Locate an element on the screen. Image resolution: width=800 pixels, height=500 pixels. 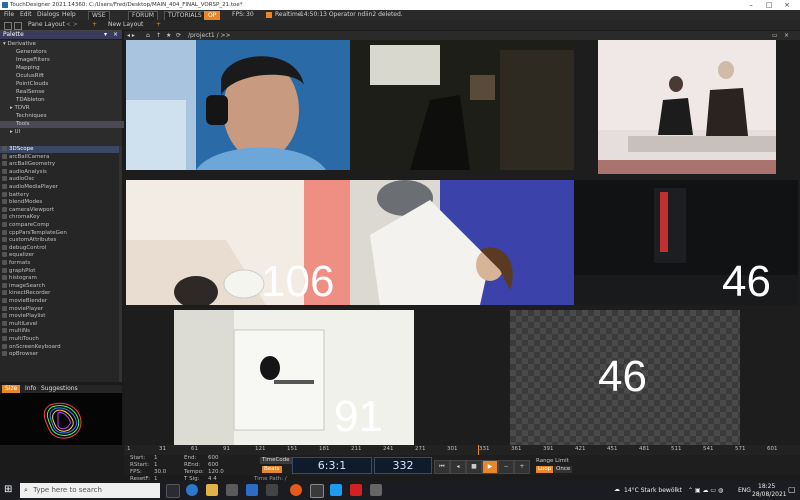
video-tile-7: 91 is located at coordinates (294, 377).